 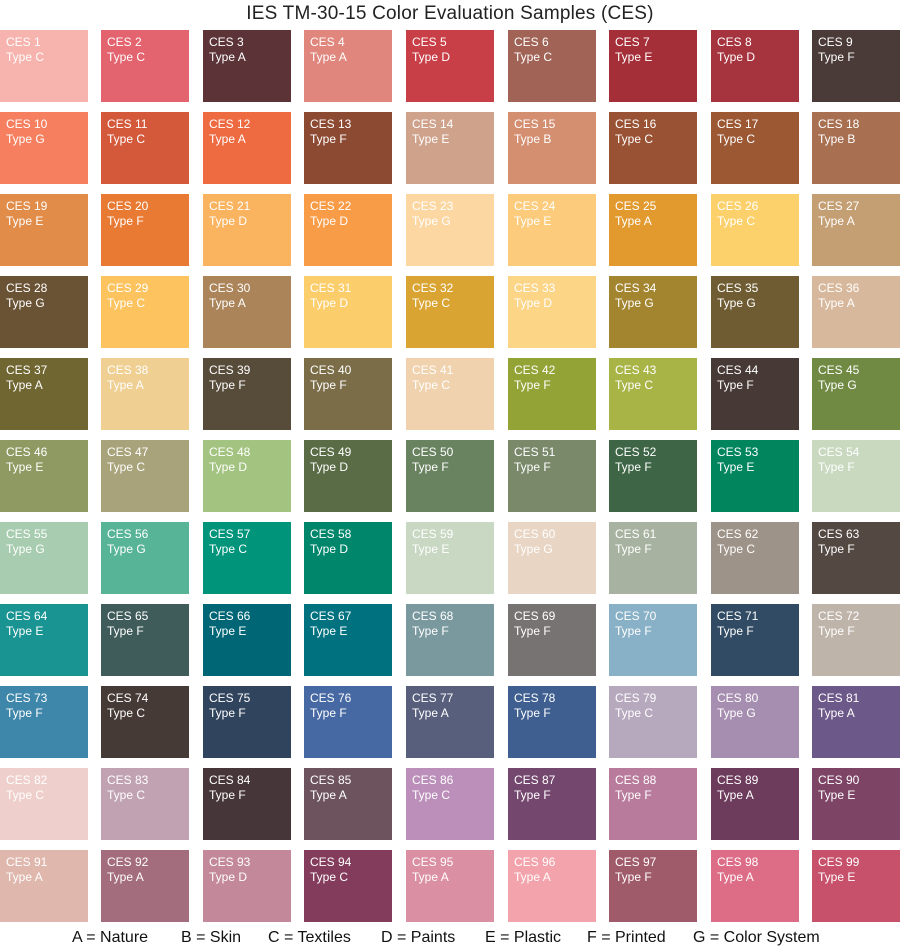 What do you see at coordinates (552, 394) in the screenshot?
I see `color-swatch: CES 42 Type F` at bounding box center [552, 394].